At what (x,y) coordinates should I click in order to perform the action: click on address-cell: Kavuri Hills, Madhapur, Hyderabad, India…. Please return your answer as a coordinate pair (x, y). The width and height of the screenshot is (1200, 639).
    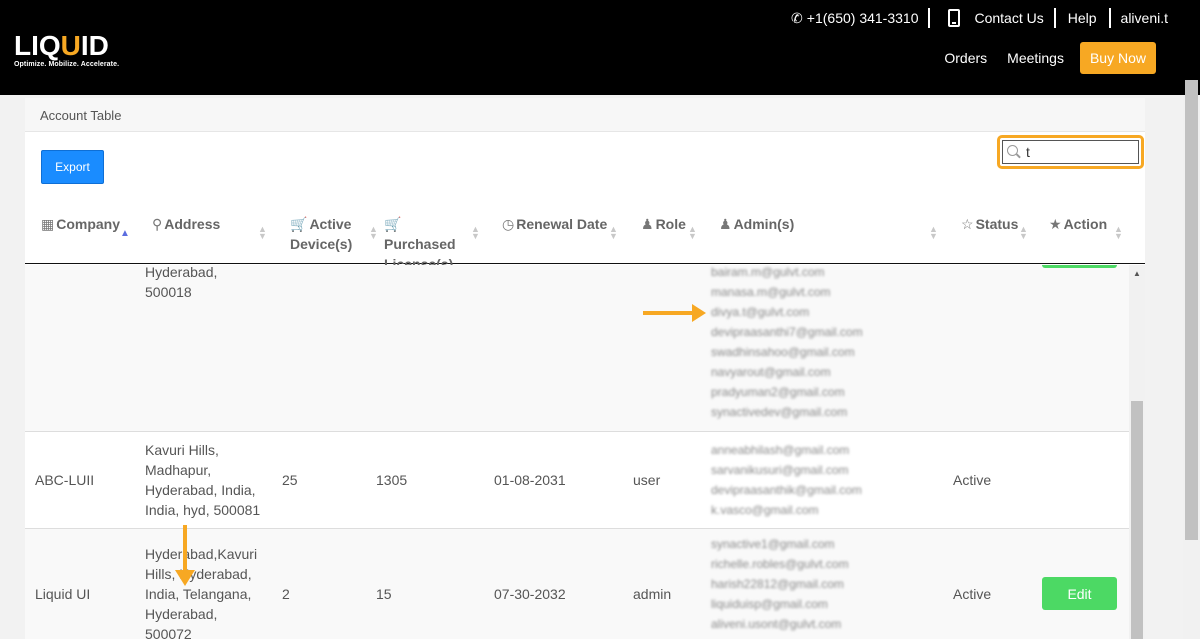
    Looking at the image, I should click on (203, 480).